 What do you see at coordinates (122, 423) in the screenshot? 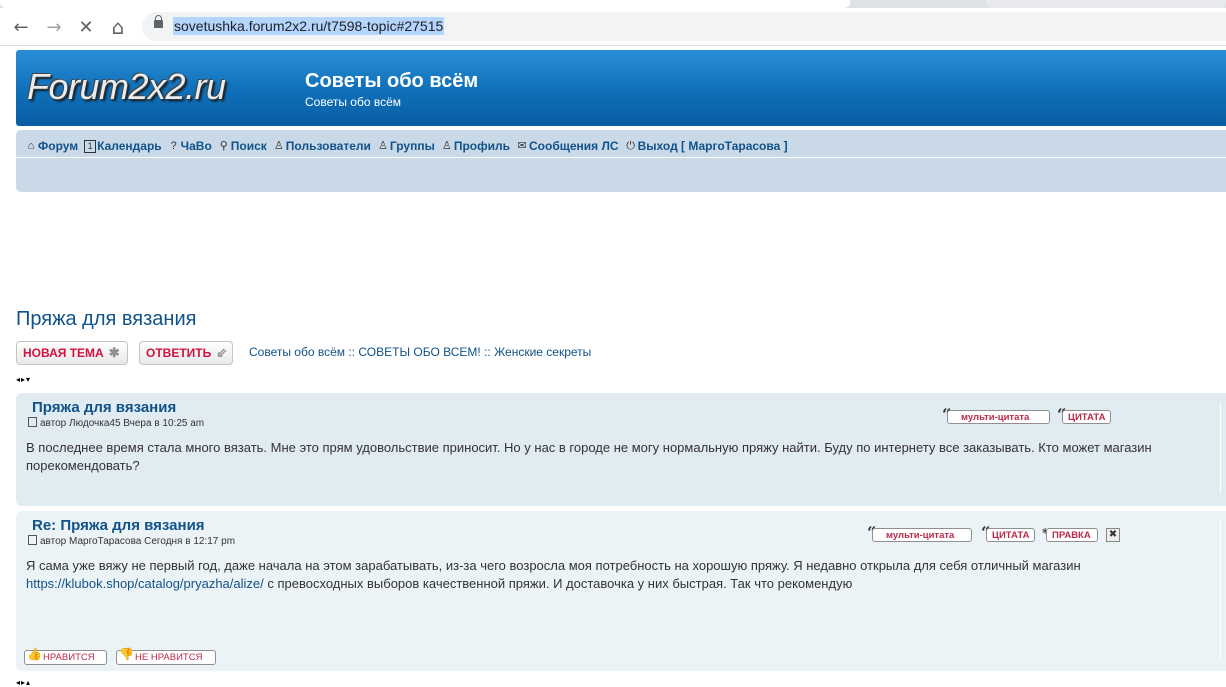
I see `post-meta-text: автор Людочка45 Вчера в 10:25 am` at bounding box center [122, 423].